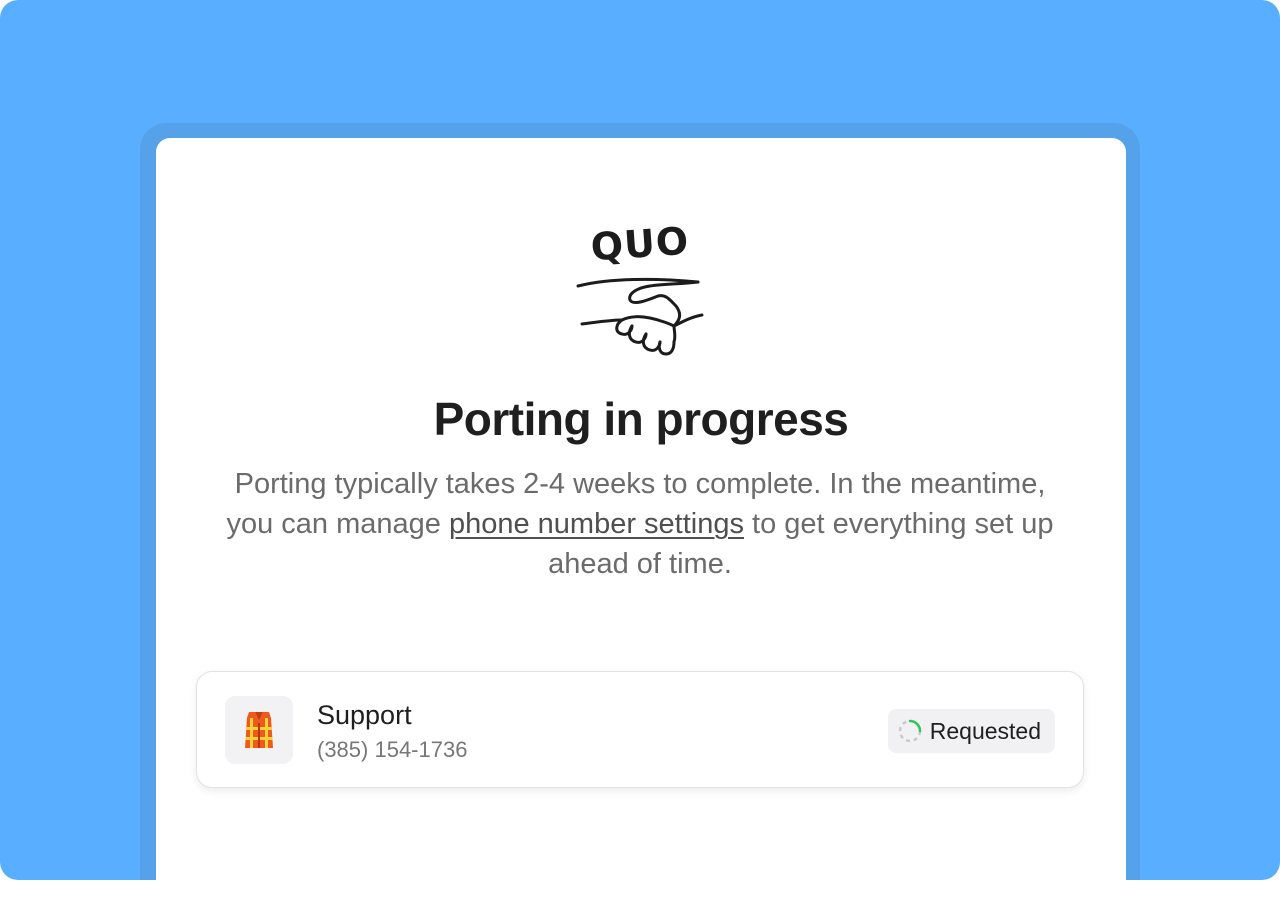 Image resolution: width=1280 pixels, height=918 pixels. I want to click on brand-name: QUO, so click(640, 244).